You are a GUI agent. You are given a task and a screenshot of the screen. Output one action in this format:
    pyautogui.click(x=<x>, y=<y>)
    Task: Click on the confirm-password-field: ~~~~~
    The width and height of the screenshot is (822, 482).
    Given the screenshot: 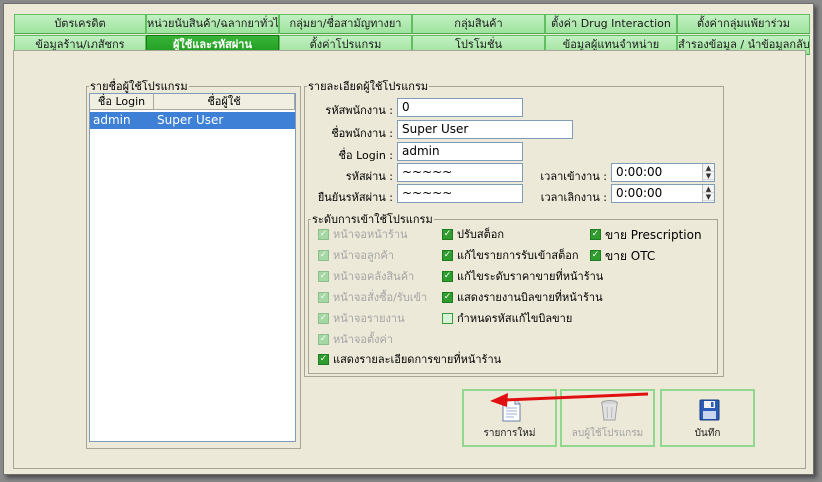 What is the action you would take?
    pyautogui.click(x=460, y=193)
    